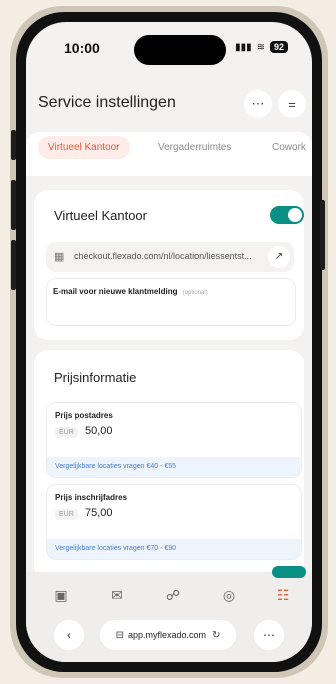 The image size is (336, 684). Describe the element at coordinates (13, 145) in the screenshot. I see `mute-switch` at that location.